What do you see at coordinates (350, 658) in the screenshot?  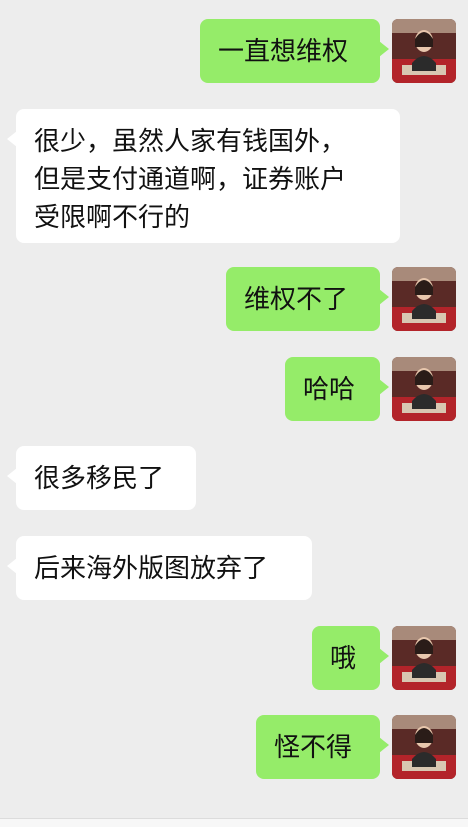 I see `message-bubble-outgoing: 哦` at bounding box center [350, 658].